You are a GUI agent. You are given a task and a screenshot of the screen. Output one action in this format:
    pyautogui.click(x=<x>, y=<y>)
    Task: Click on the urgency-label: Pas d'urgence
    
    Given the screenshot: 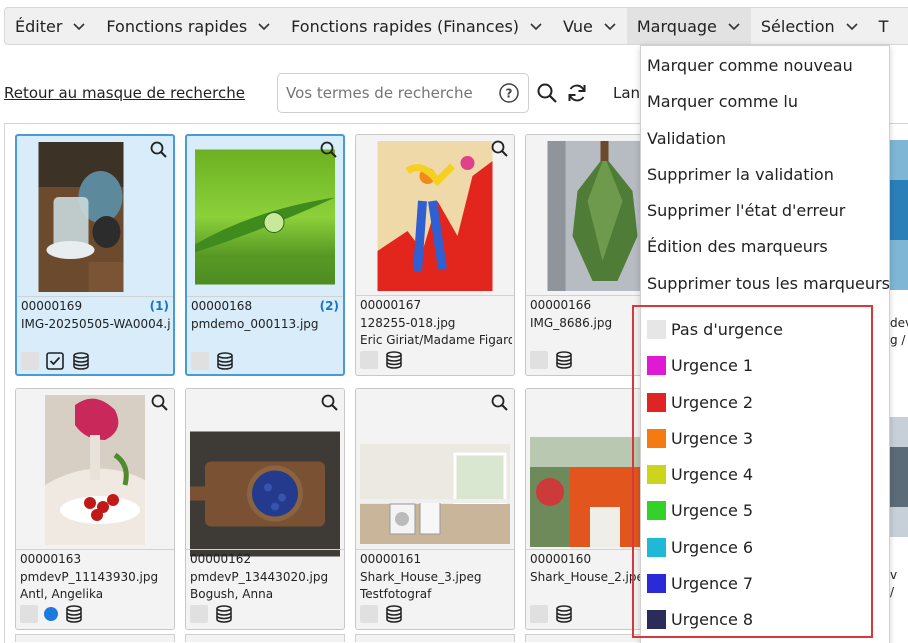 What is the action you would take?
    pyautogui.click(x=727, y=329)
    